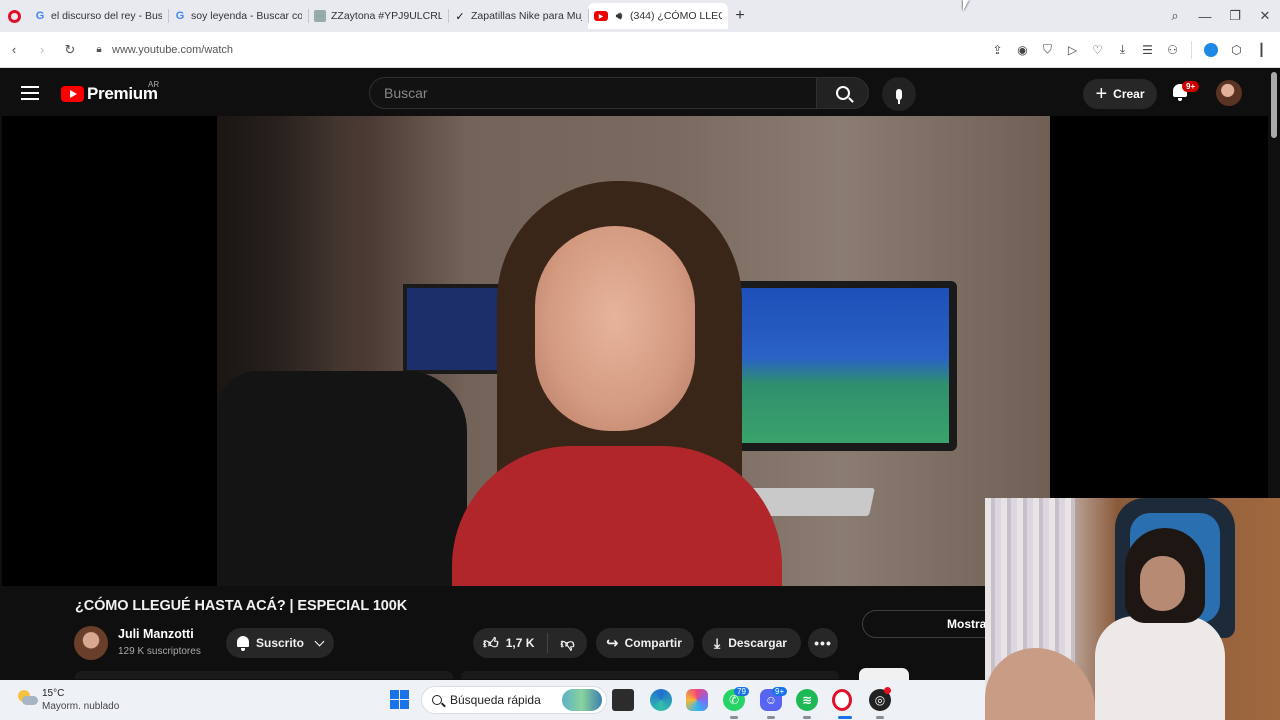 This screenshot has width=1280, height=720. What do you see at coordinates (172, 50) in the screenshot?
I see `url-field: www.youtube.com/watch` at bounding box center [172, 50].